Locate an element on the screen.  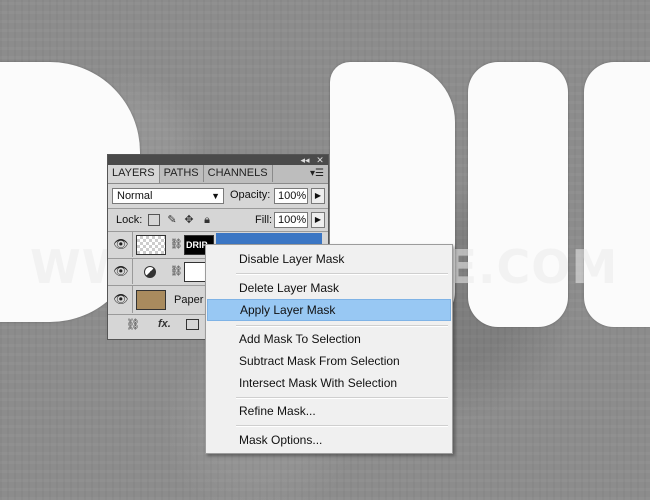
menu-item-disable-layer-mask: Disable Layer Mask is located at coordinates (329, 259).